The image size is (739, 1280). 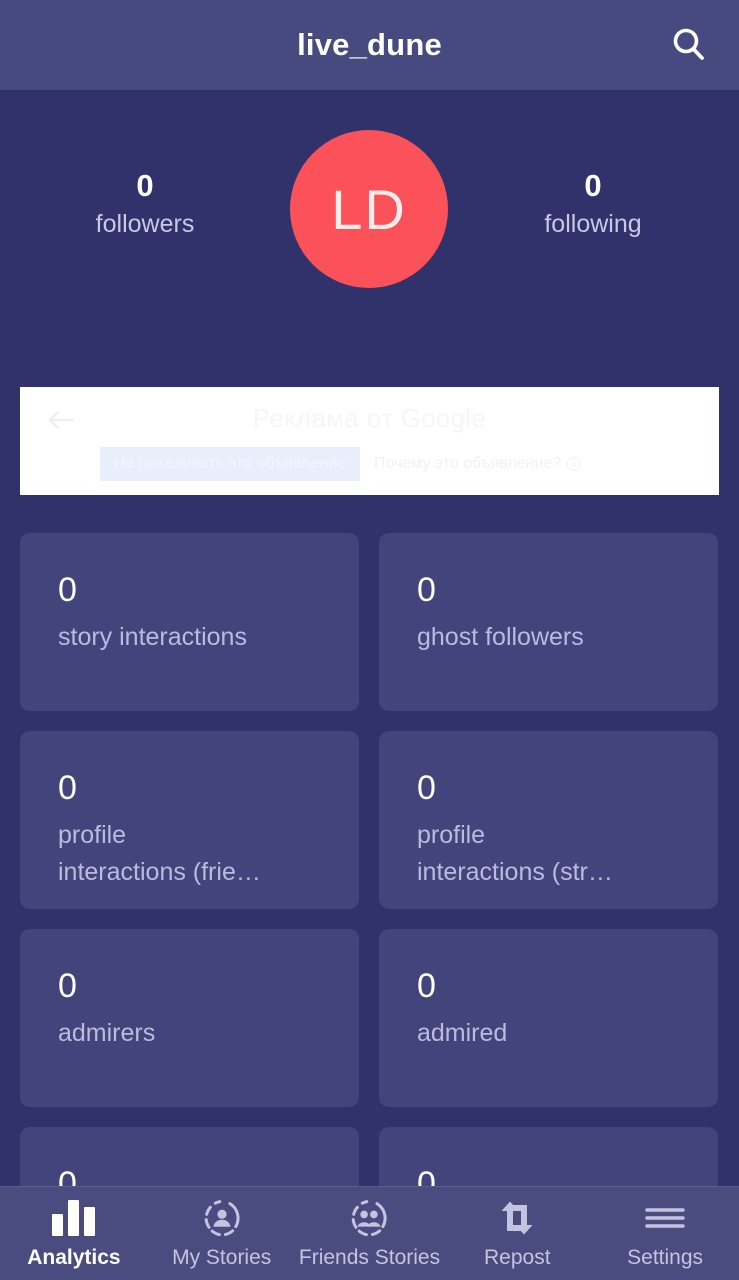 What do you see at coordinates (593, 185) in the screenshot?
I see `following-count: 0` at bounding box center [593, 185].